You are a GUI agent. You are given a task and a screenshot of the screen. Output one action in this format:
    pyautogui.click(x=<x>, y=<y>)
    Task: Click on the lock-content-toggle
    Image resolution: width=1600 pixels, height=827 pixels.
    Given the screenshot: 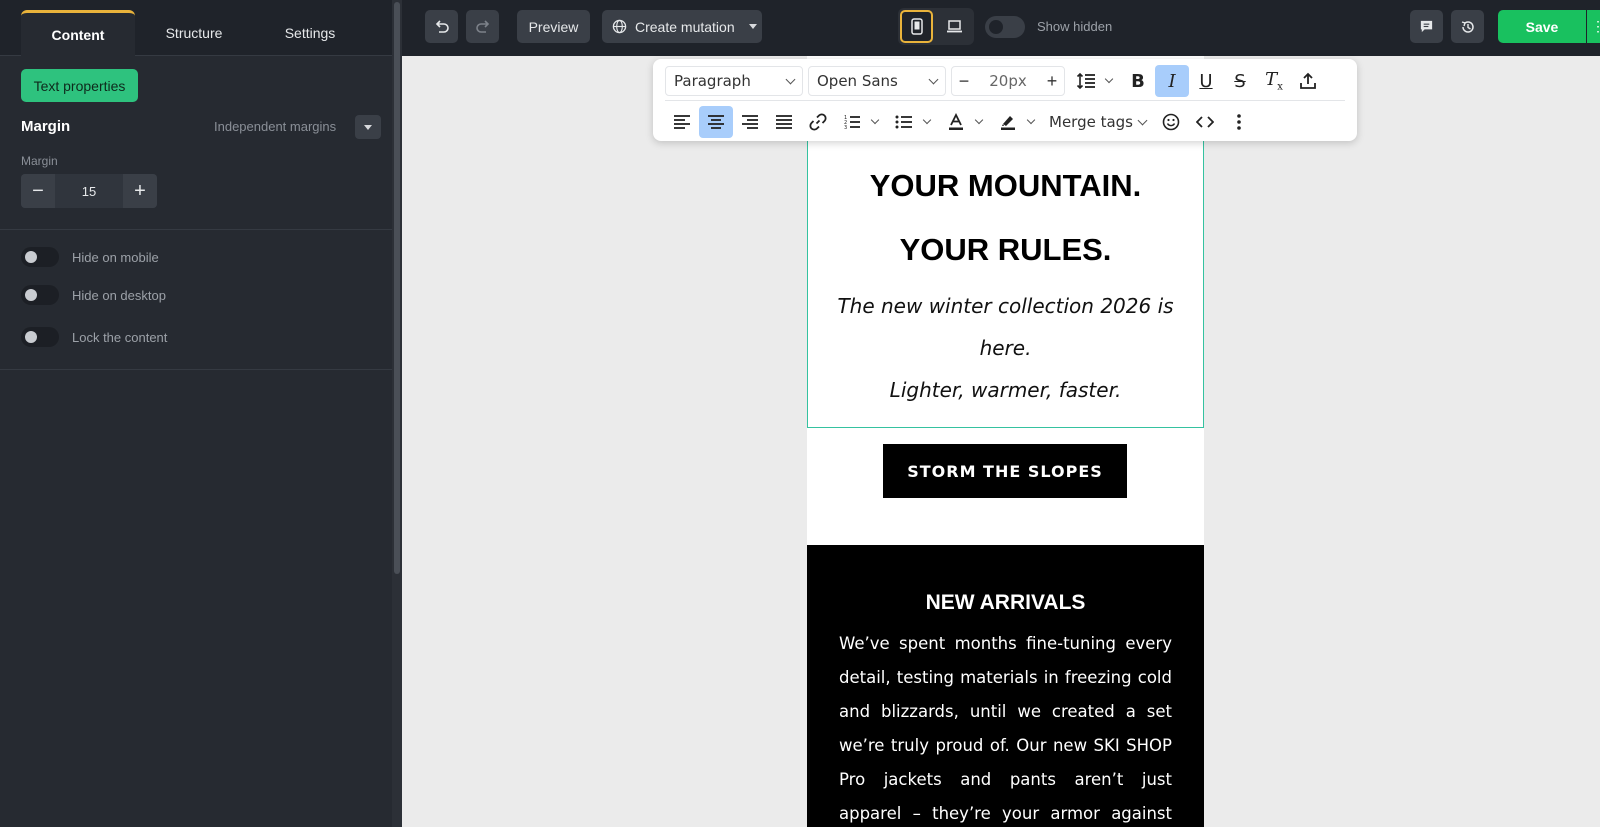 What is the action you would take?
    pyautogui.click(x=40, y=337)
    